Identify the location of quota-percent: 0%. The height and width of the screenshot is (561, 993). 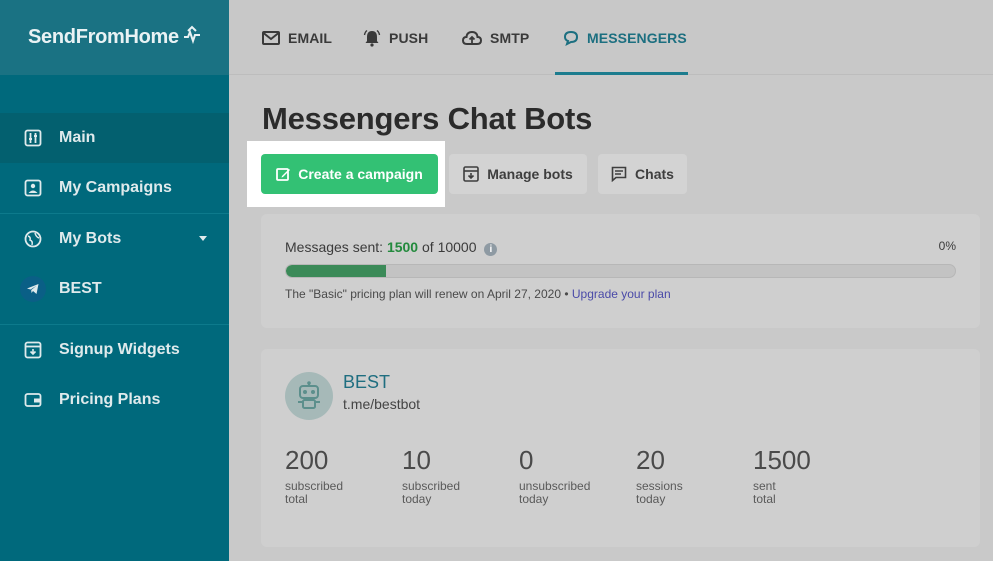
(947, 246).